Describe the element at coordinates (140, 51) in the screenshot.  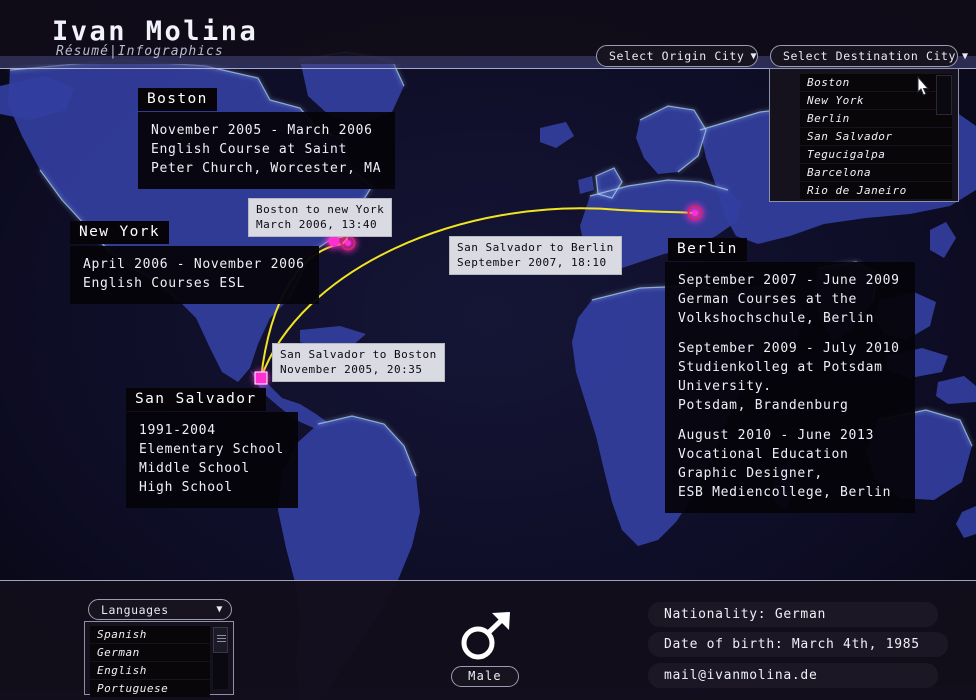
I see `page-subtitle: Résumé|Infographics` at that location.